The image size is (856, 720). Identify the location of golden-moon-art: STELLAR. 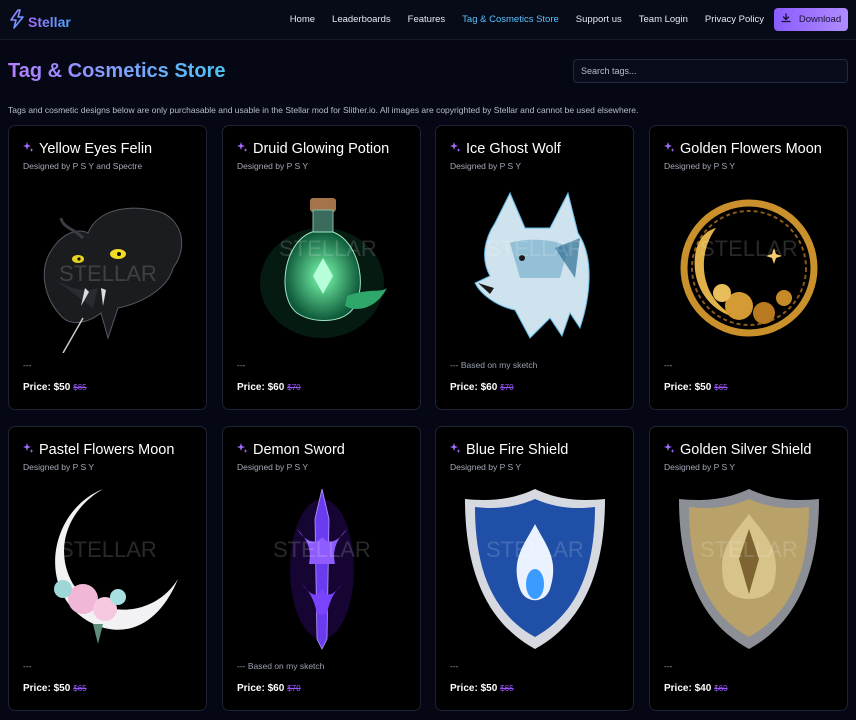
(749, 270).